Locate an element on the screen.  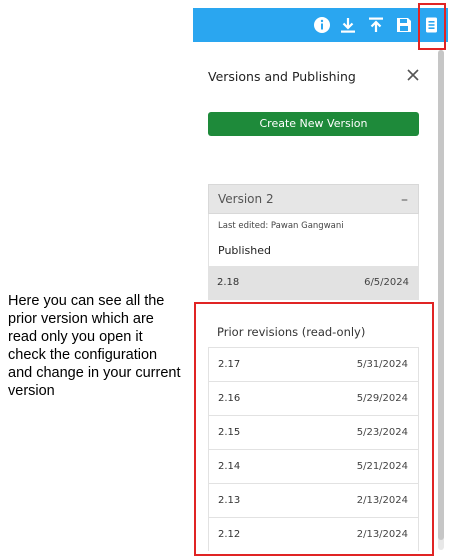
scroll-thumb is located at coordinates (441, 295).